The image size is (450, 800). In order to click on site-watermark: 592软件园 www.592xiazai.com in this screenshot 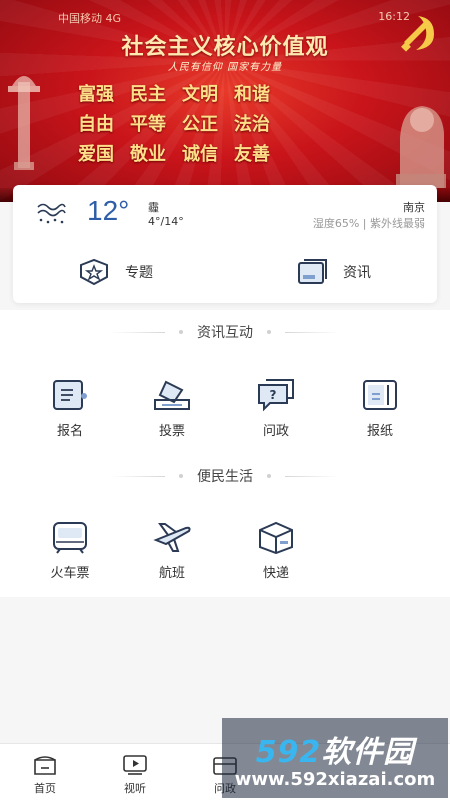, I will do `click(335, 758)`.